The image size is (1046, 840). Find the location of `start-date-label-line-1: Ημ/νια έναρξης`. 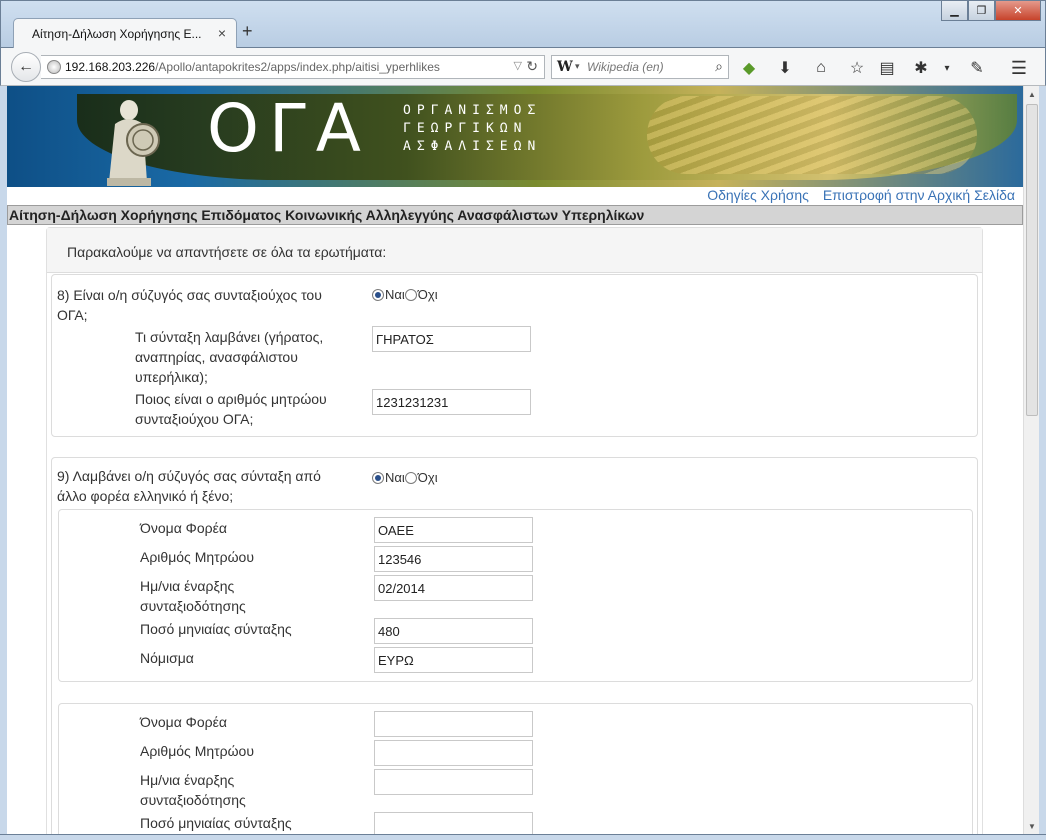

start-date-label-line-1: Ημ/νια έναρξης is located at coordinates (187, 586).